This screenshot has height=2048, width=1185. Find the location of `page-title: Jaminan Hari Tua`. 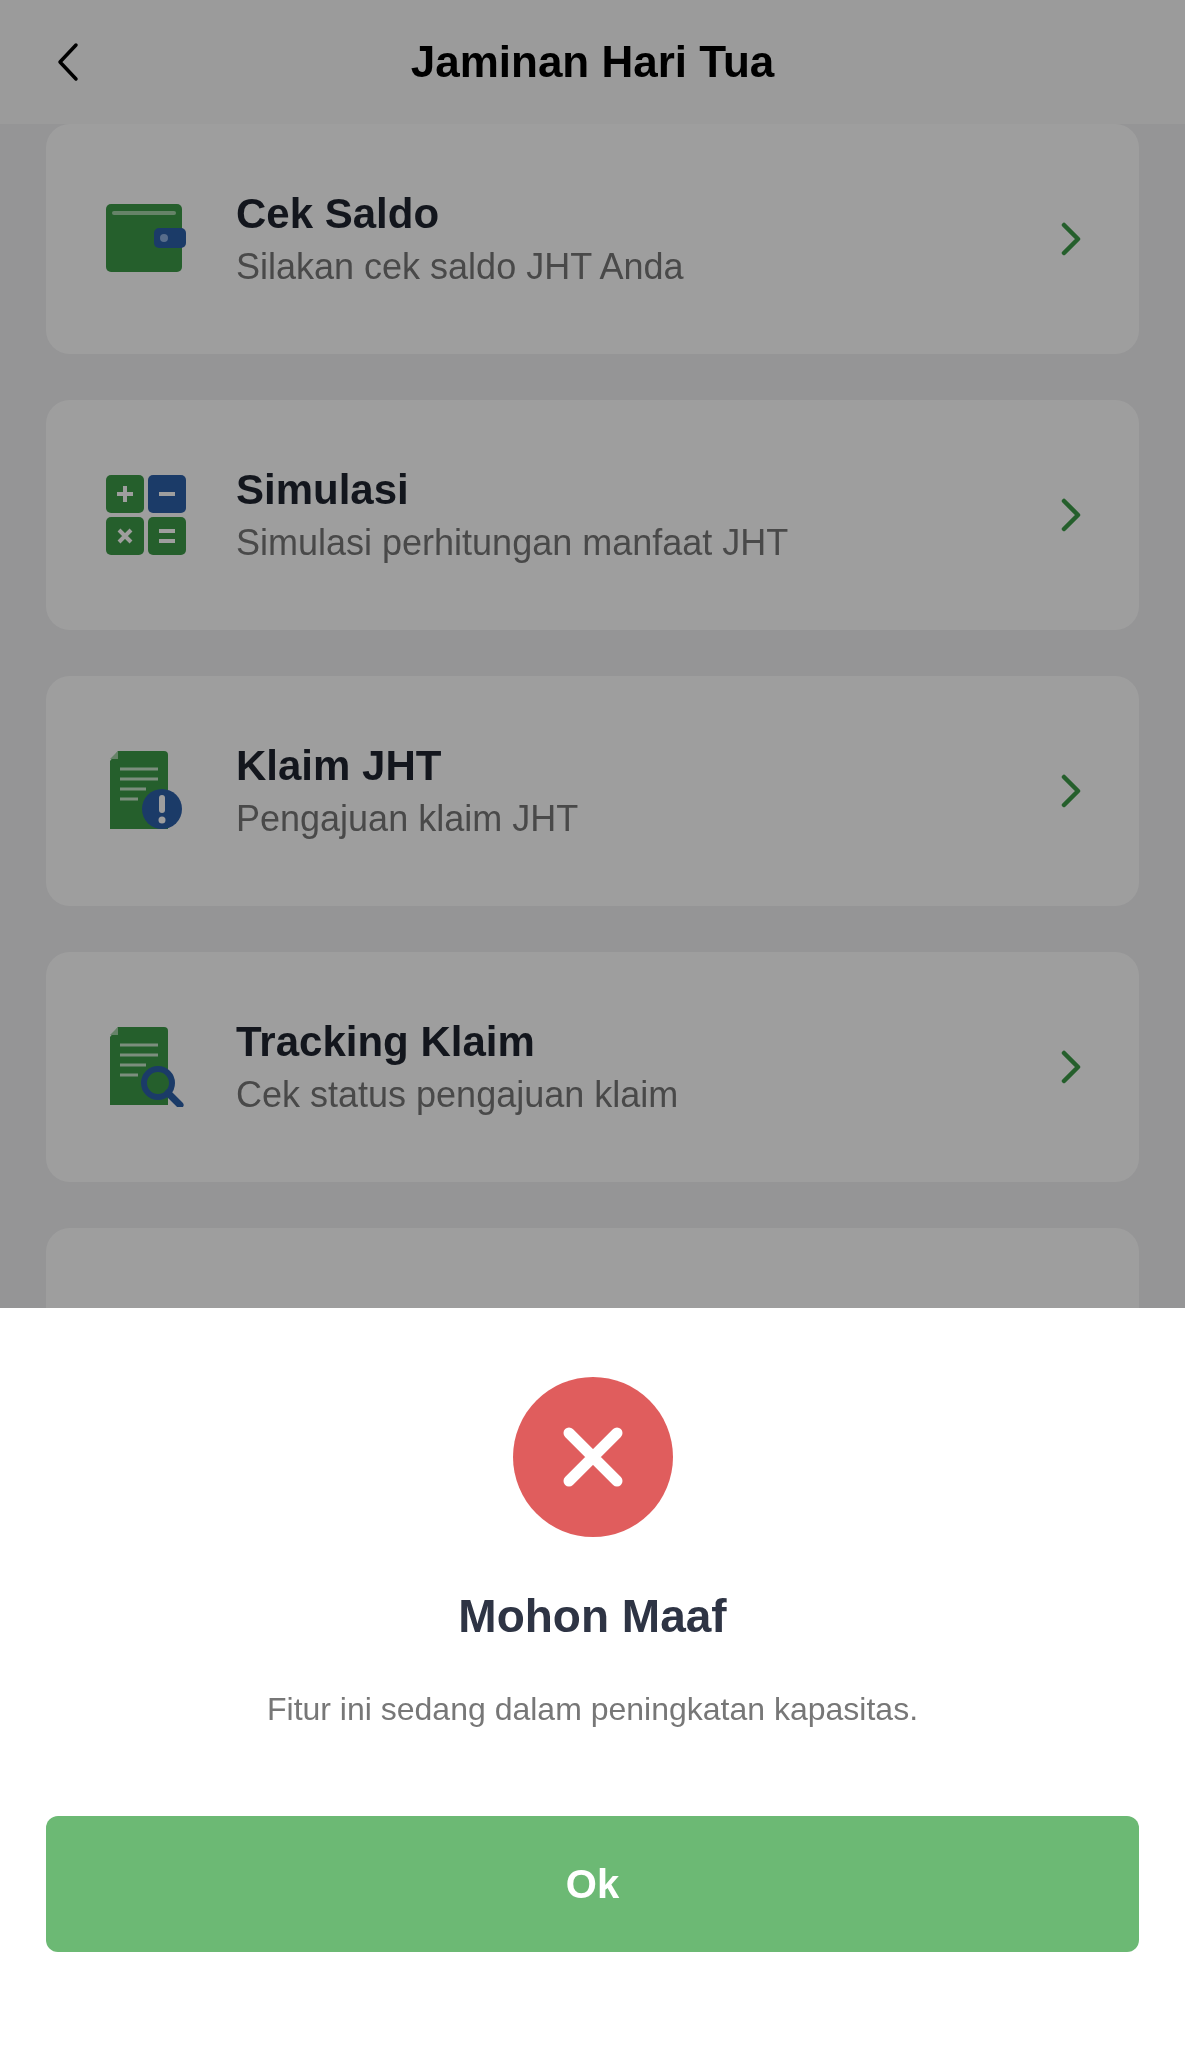

page-title: Jaminan Hari Tua is located at coordinates (592, 62).